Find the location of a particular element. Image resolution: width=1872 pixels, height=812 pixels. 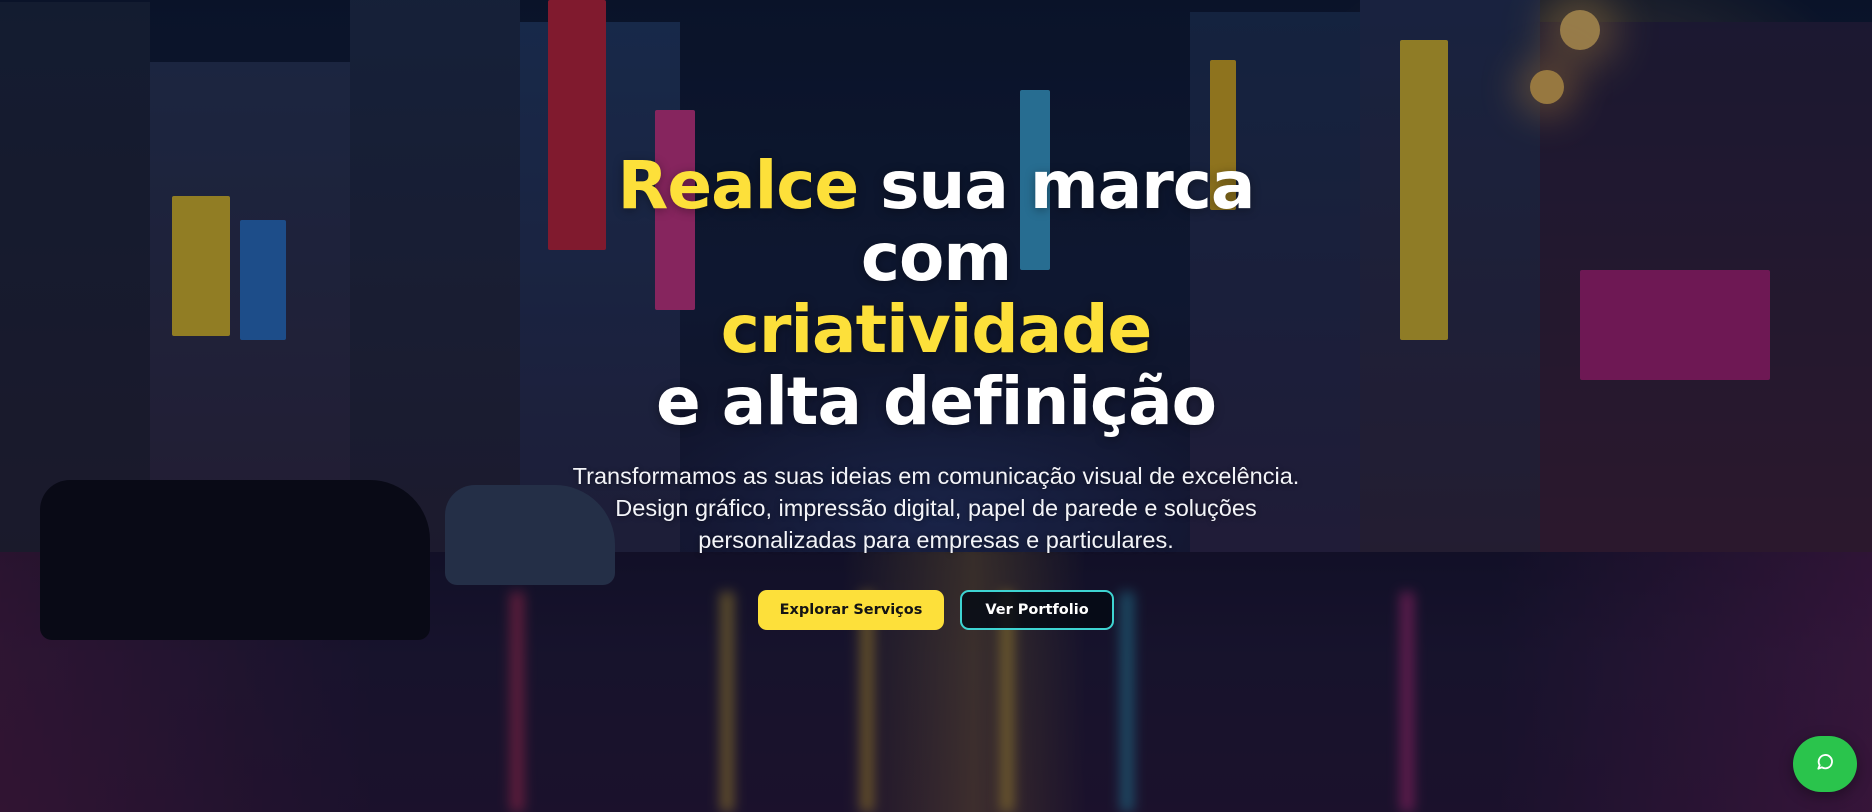

headline-line-2: com is located at coordinates (936, 257).